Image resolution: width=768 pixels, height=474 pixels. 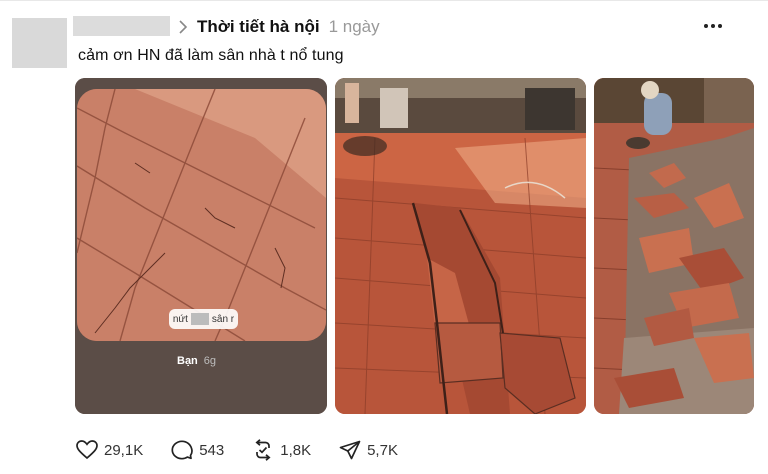 I want to click on broken-tiles-image, so click(x=674, y=246).